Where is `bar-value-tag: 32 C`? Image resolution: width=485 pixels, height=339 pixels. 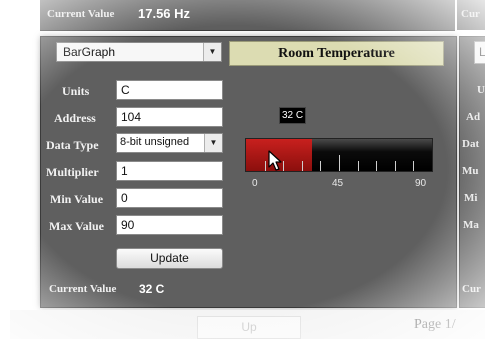
bar-value-tag: 32 C is located at coordinates (293, 115).